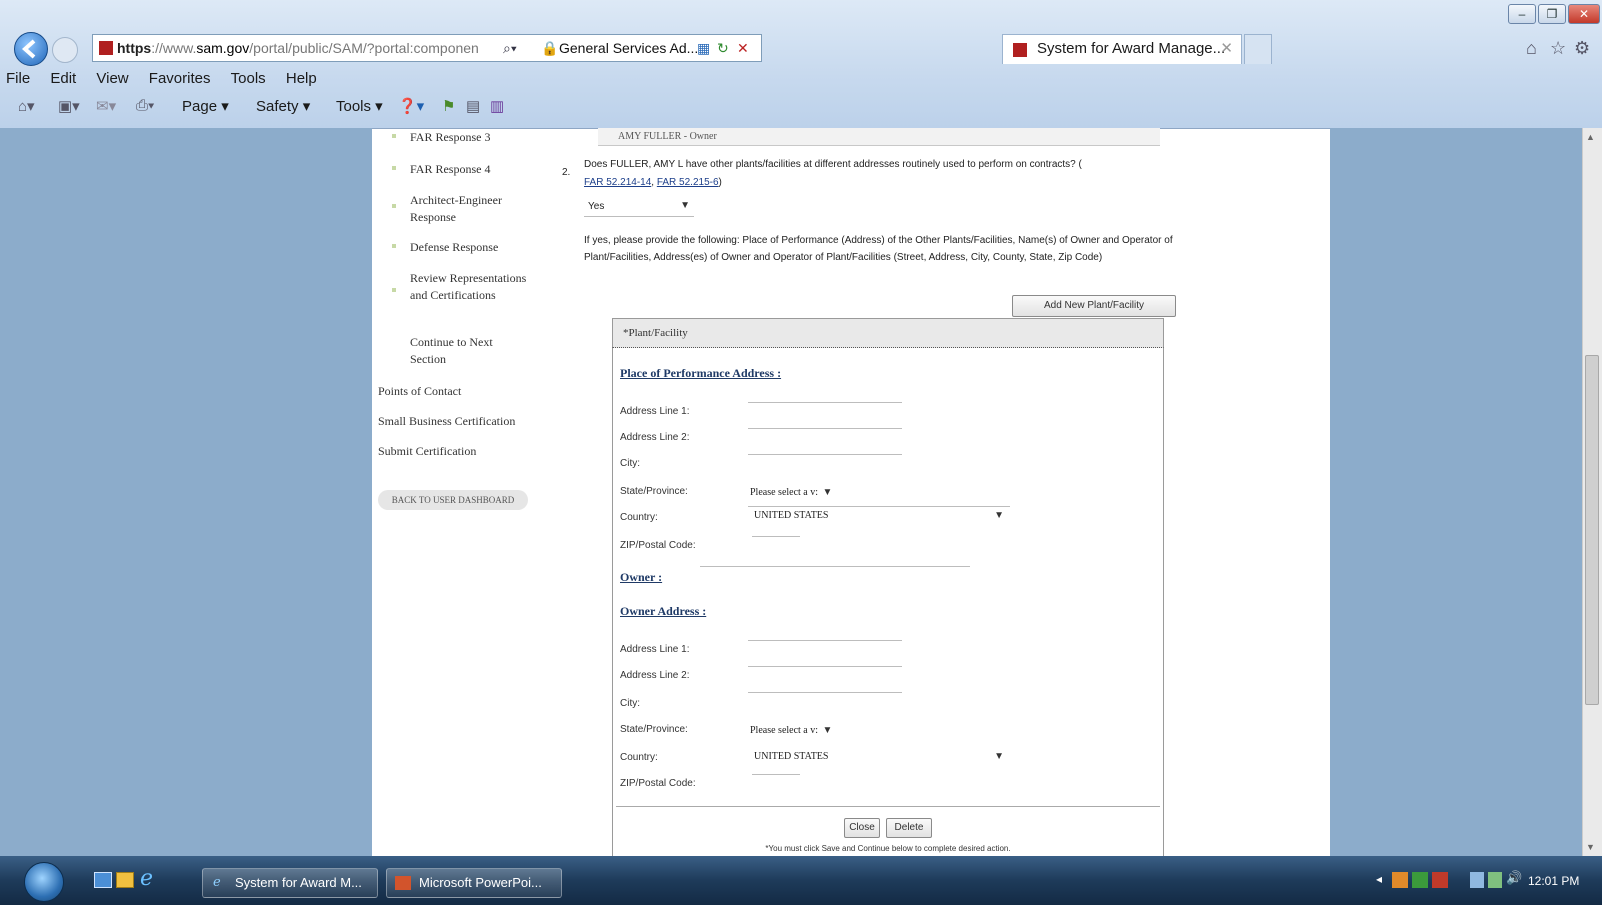  Describe the element at coordinates (1094, 306) in the screenshot. I see `add-new-plant-facility-button: Add New Plant/Facility` at that location.